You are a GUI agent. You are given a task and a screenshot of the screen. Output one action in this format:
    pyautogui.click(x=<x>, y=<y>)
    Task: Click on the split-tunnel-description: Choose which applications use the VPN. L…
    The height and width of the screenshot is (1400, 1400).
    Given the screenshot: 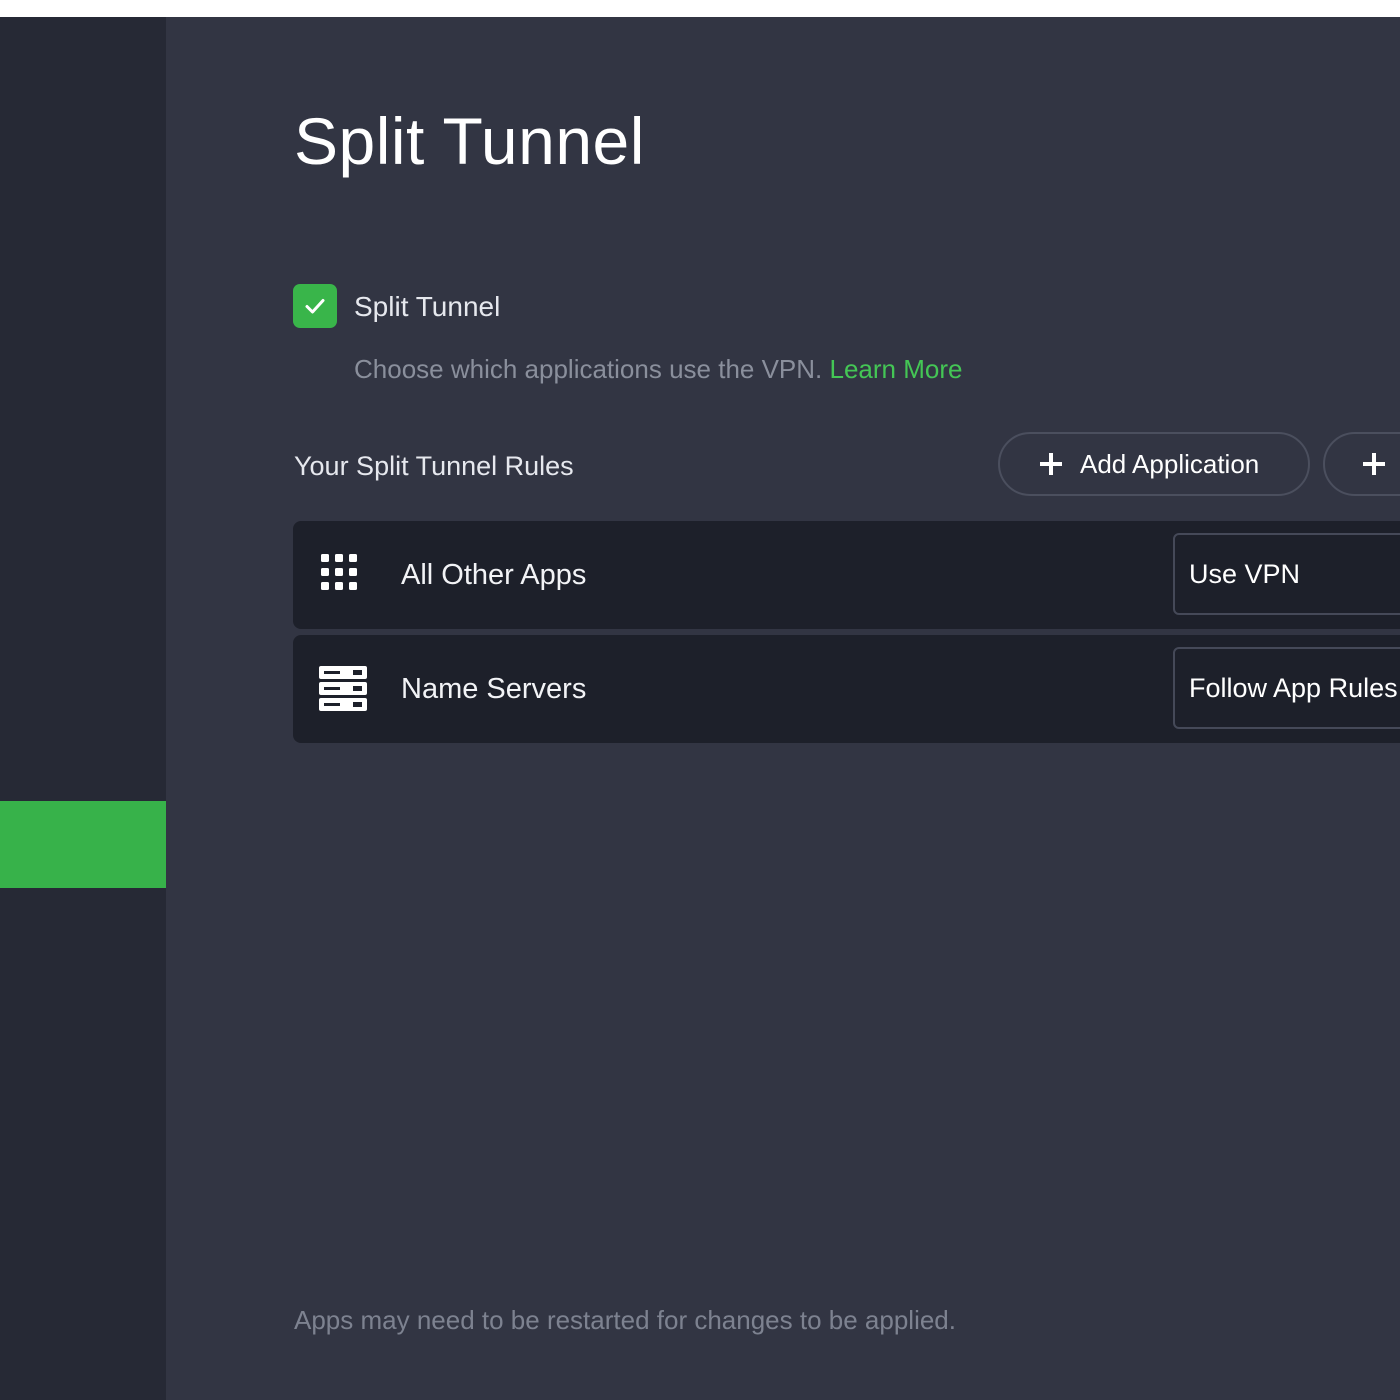 What is the action you would take?
    pyautogui.click(x=658, y=369)
    